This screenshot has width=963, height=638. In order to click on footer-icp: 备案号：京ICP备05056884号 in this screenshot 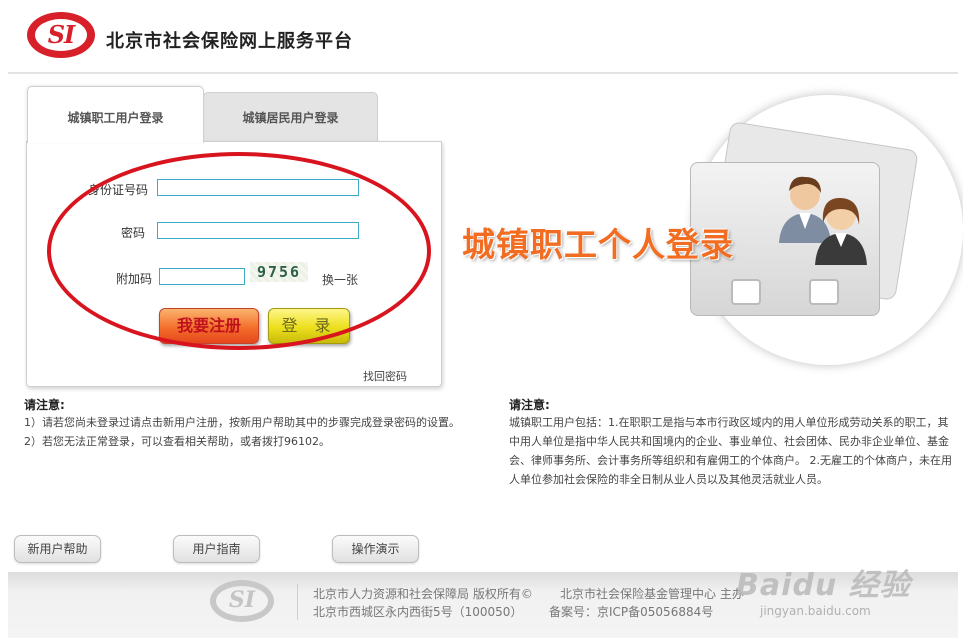, I will do `click(631, 612)`.